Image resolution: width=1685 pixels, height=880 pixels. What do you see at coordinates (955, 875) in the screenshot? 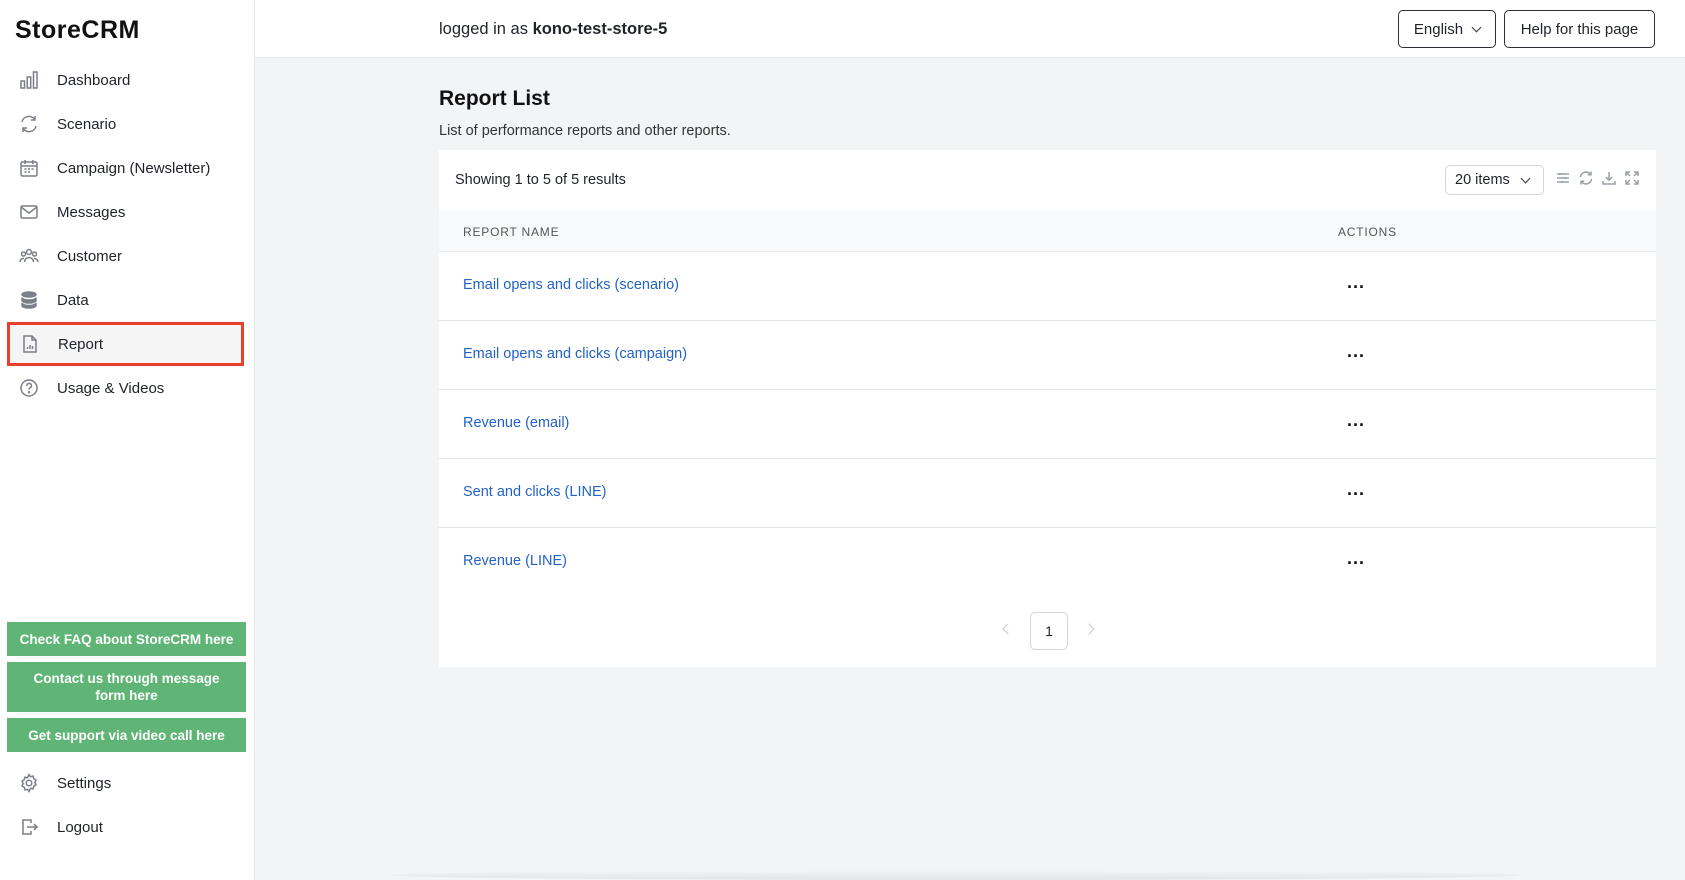
I see `bottom-shadow` at bounding box center [955, 875].